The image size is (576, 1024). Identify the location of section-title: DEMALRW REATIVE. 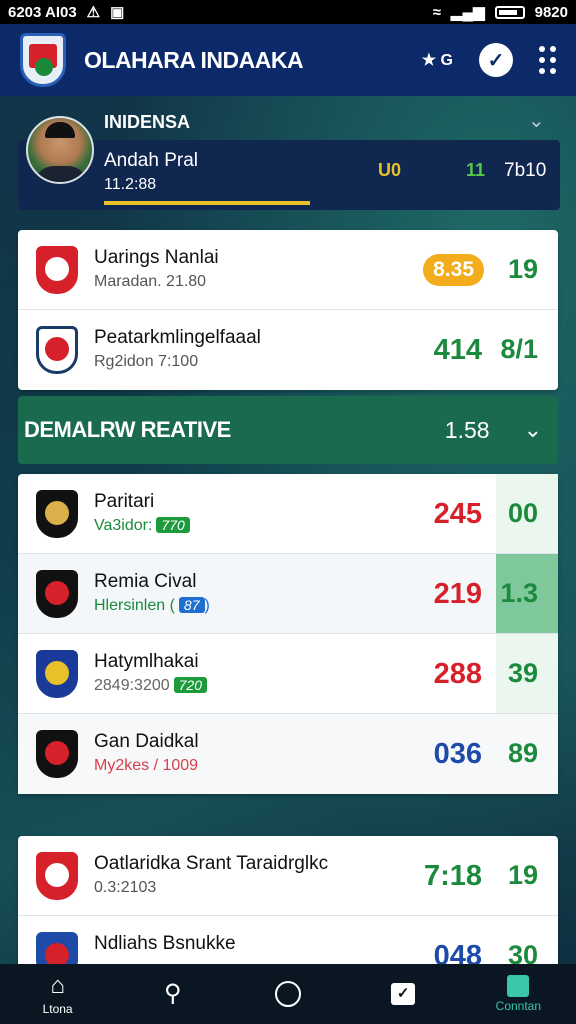
(127, 429).